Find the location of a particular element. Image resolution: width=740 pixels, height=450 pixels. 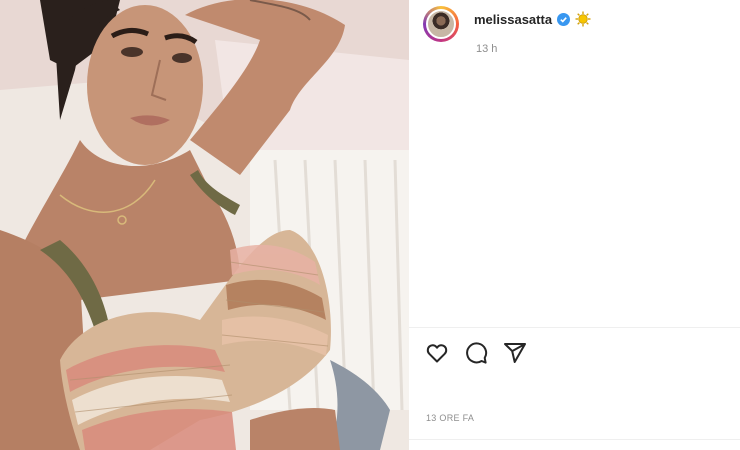

username-link: melissasatta is located at coordinates (513, 19).